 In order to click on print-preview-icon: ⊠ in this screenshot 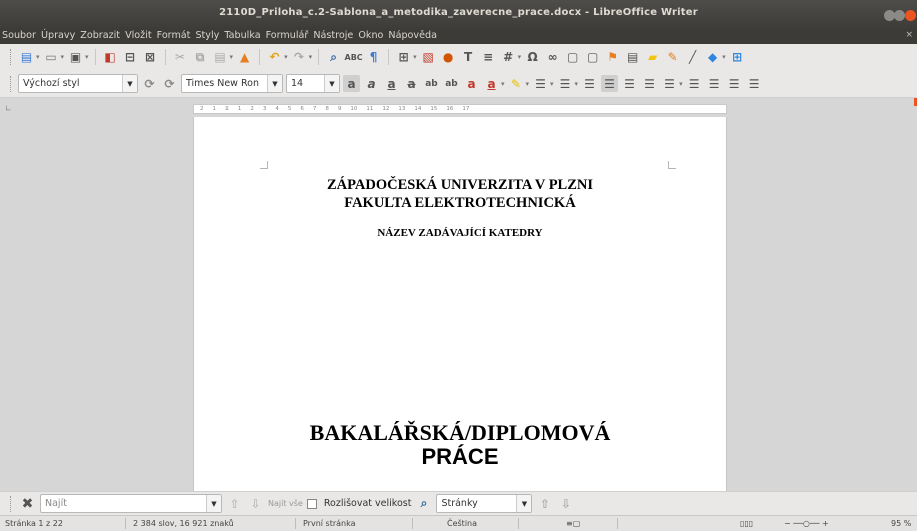, I will do `click(150, 57)`.